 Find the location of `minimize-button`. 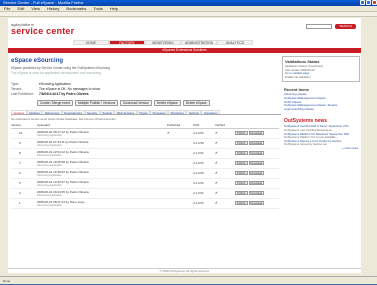

minimize-button is located at coordinates (362, 2).